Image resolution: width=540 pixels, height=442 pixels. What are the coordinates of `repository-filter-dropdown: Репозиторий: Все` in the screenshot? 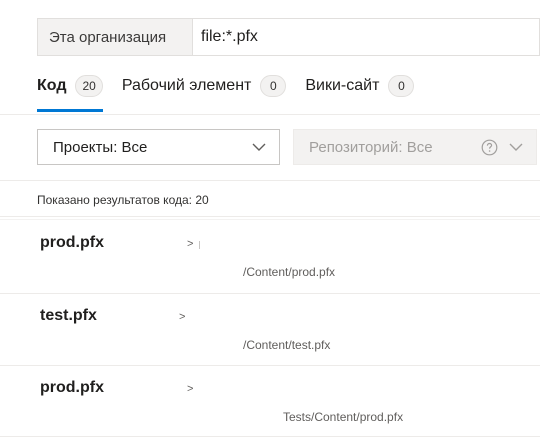 It's located at (415, 147).